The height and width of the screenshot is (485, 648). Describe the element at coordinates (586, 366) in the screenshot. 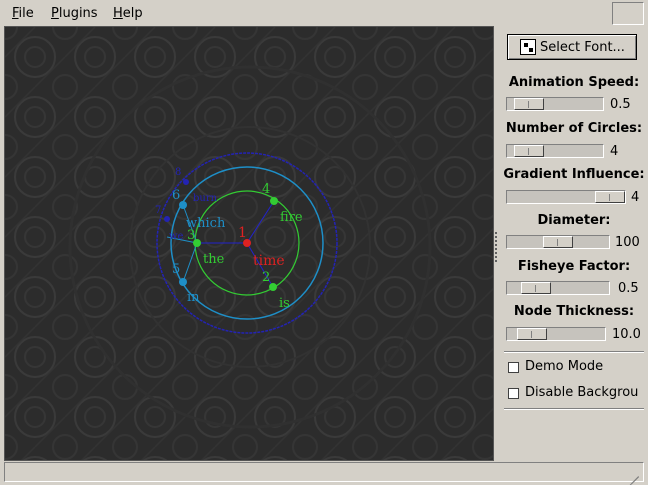

I see `demo-mode-label: Demo Mode` at that location.